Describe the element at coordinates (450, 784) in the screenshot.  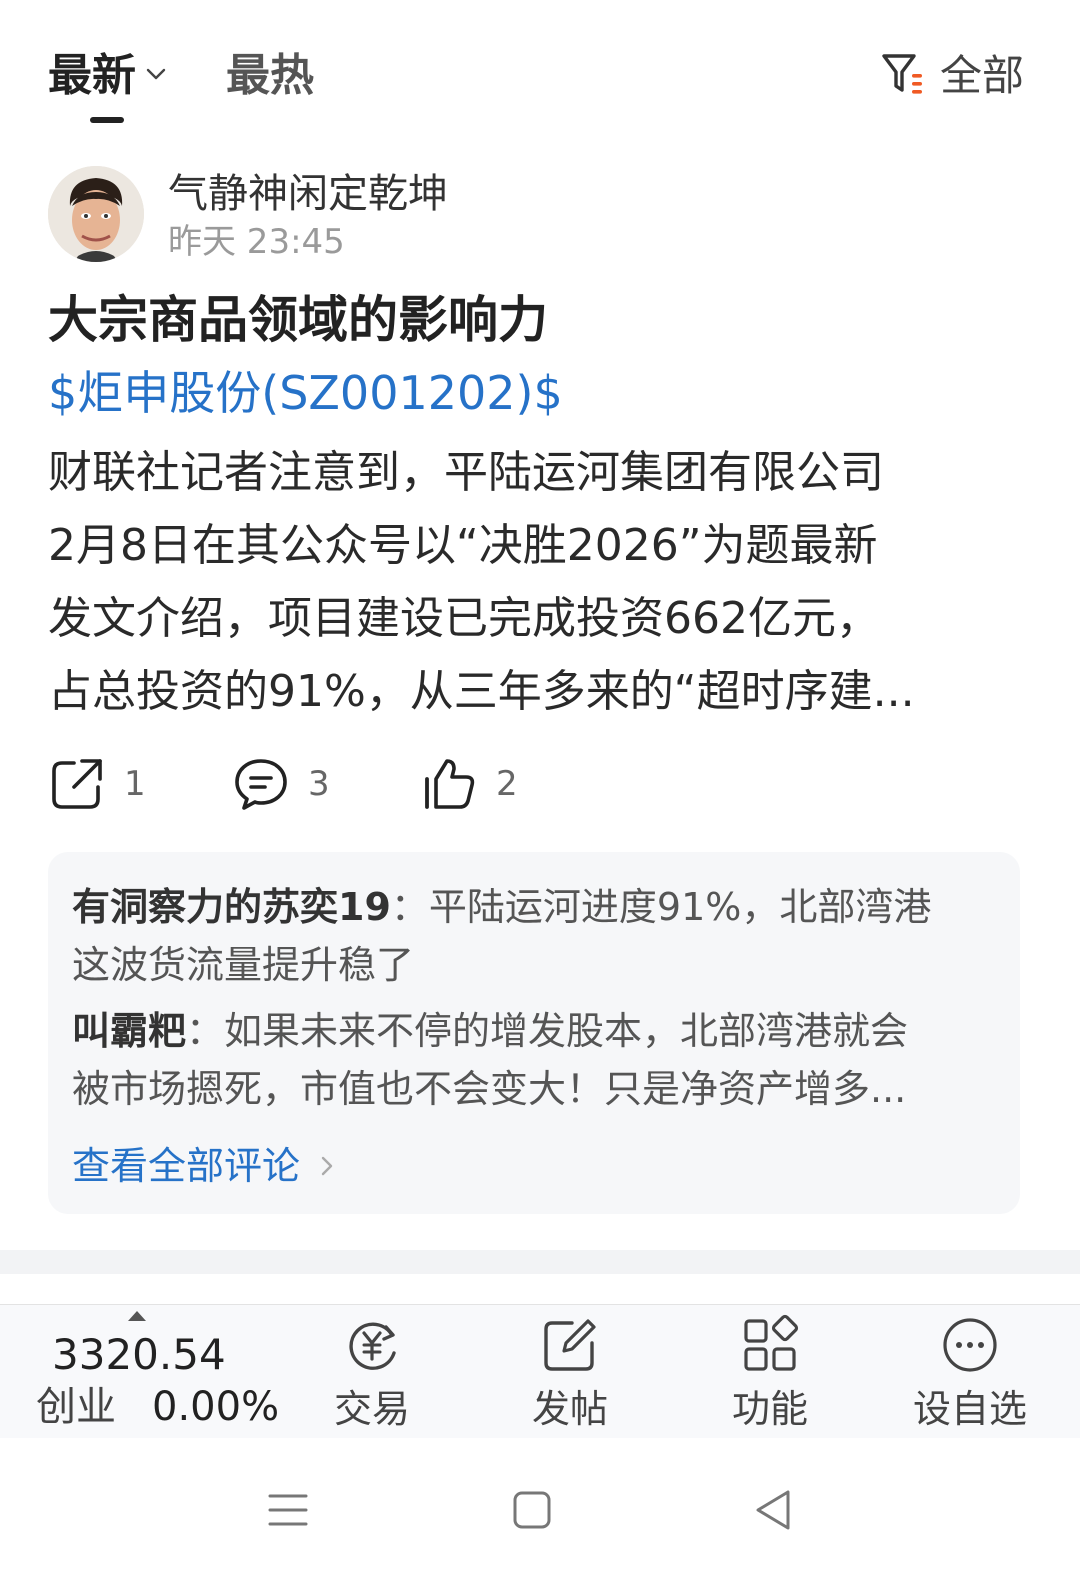
I see `thumbs-up-icon` at that location.